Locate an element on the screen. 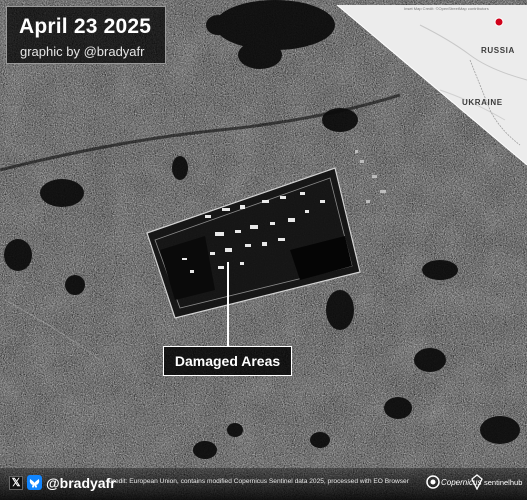  location-marker-icon is located at coordinates (499, 22).